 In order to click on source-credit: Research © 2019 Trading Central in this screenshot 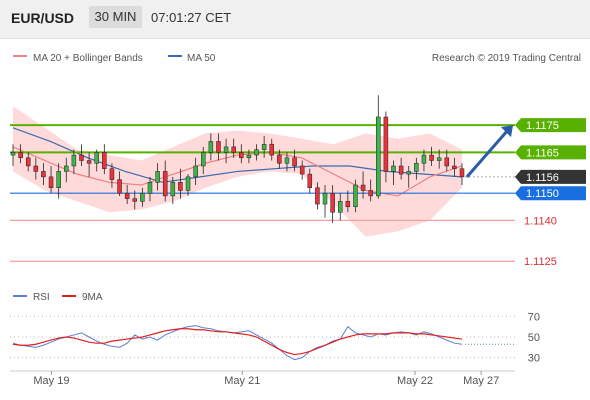, I will do `click(506, 58)`.